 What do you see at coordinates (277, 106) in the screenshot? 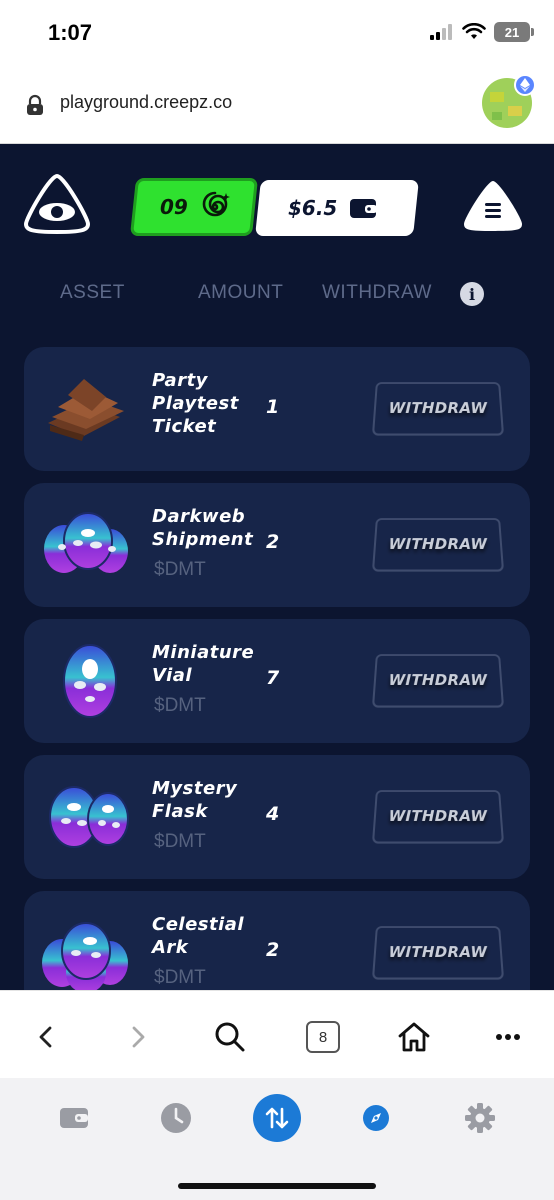
I see `url-bar: playground.creepz.co` at bounding box center [277, 106].